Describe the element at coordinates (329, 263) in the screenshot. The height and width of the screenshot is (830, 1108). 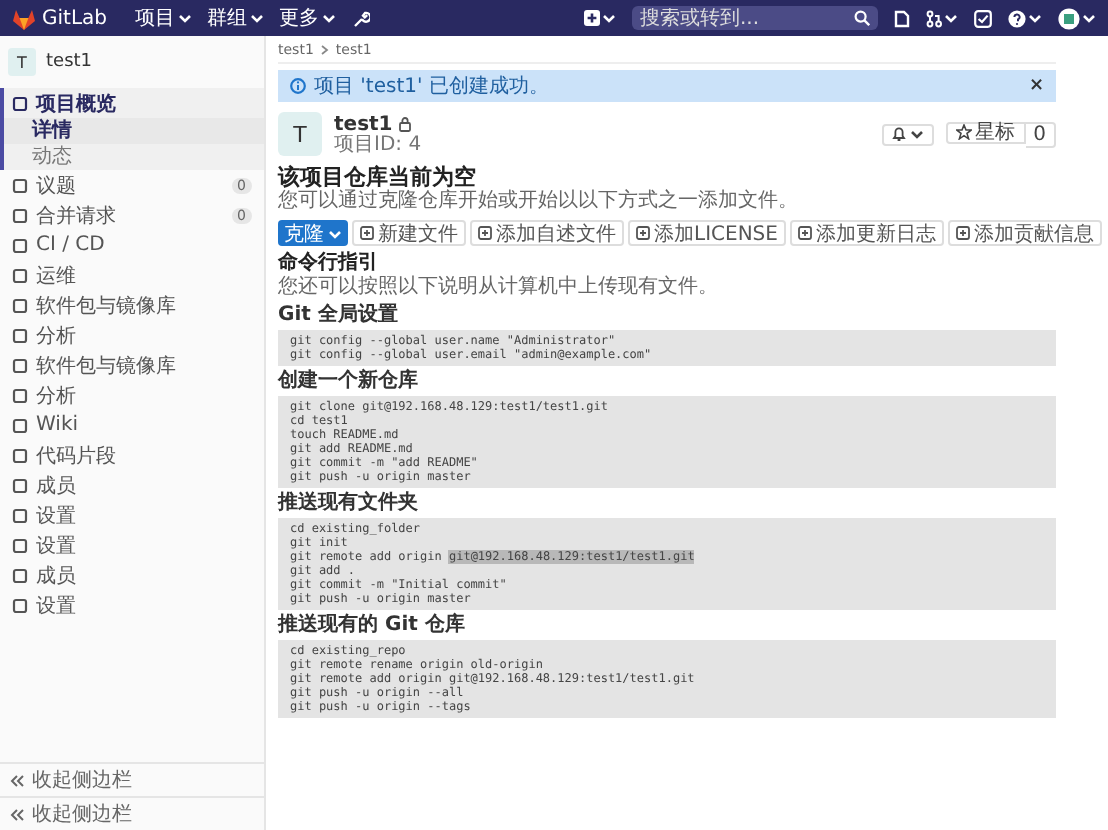
I see `section-heading: 命令行指引` at that location.